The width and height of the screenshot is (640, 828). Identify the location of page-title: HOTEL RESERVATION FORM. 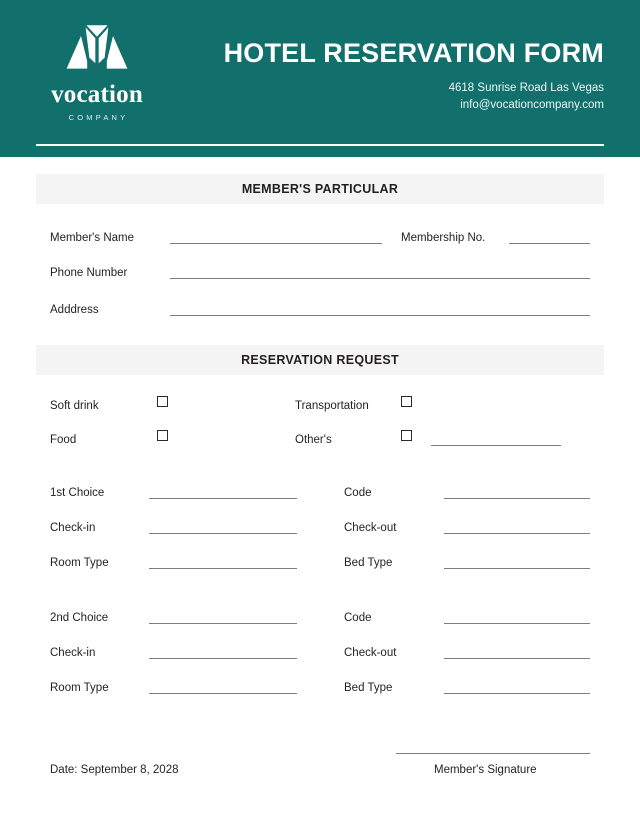
(413, 53).